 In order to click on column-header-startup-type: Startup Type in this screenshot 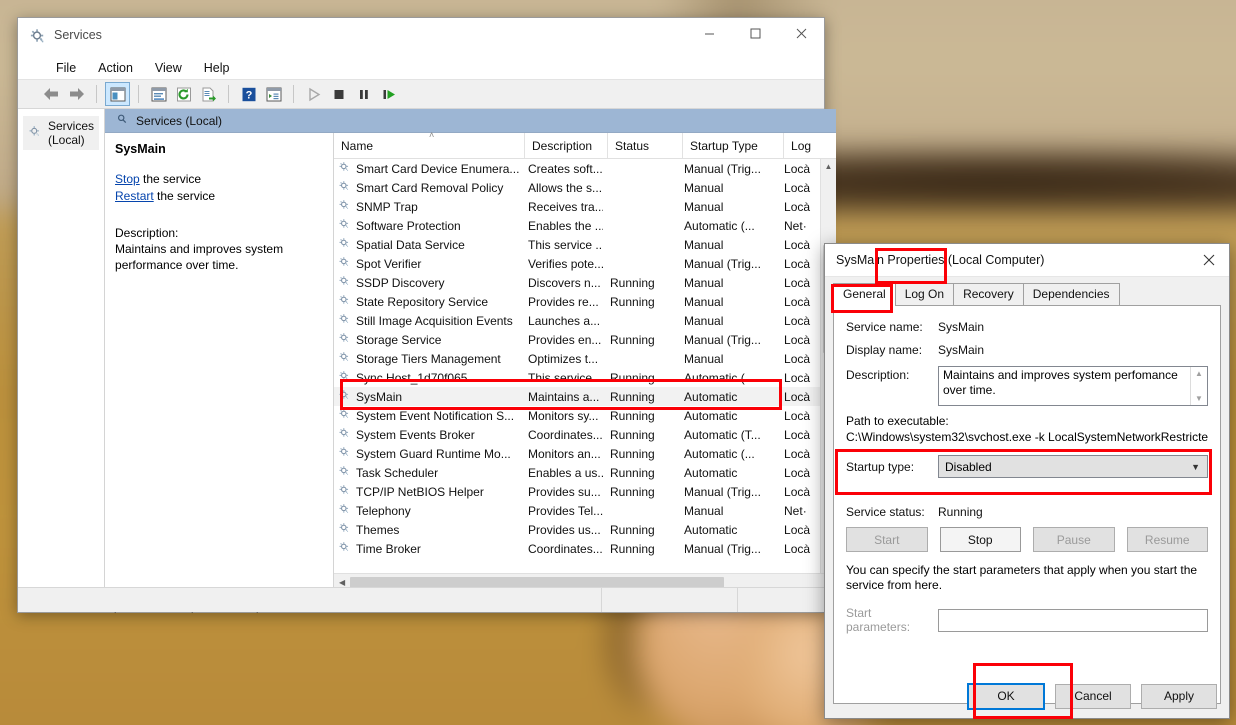, I will do `click(734, 145)`.